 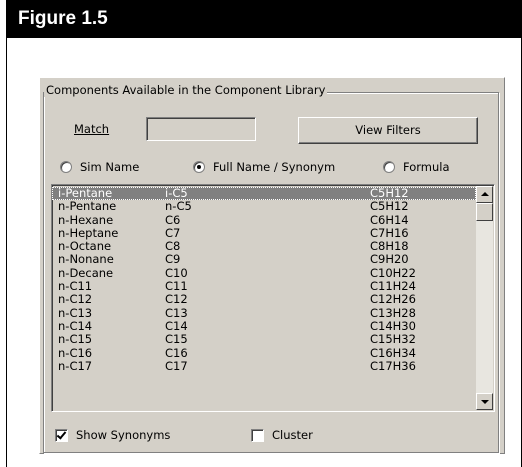 What do you see at coordinates (61, 435) in the screenshot?
I see `show-synonyms-check-icon` at bounding box center [61, 435].